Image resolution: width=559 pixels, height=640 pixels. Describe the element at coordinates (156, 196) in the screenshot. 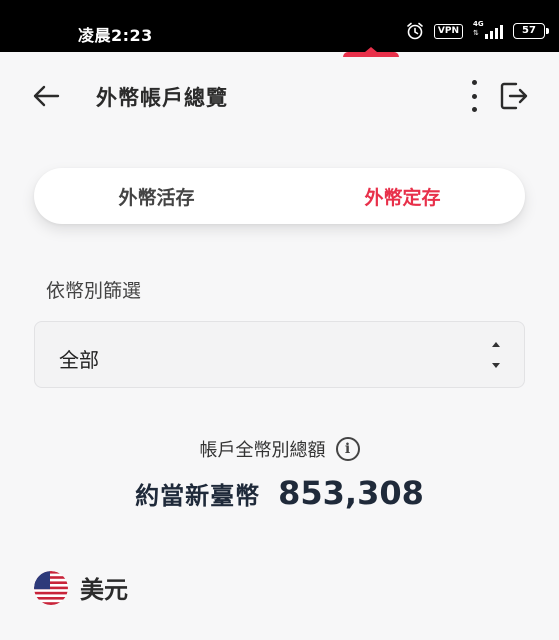

I see `tab-demand-deposit: 外幣活存` at that location.